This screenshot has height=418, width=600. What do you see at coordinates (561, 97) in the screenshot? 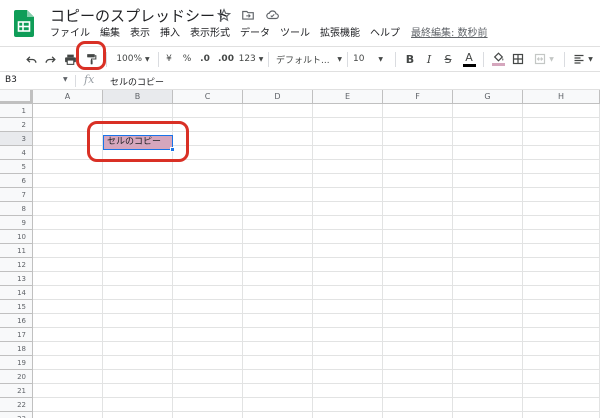
I see `column-header: H` at bounding box center [561, 97].